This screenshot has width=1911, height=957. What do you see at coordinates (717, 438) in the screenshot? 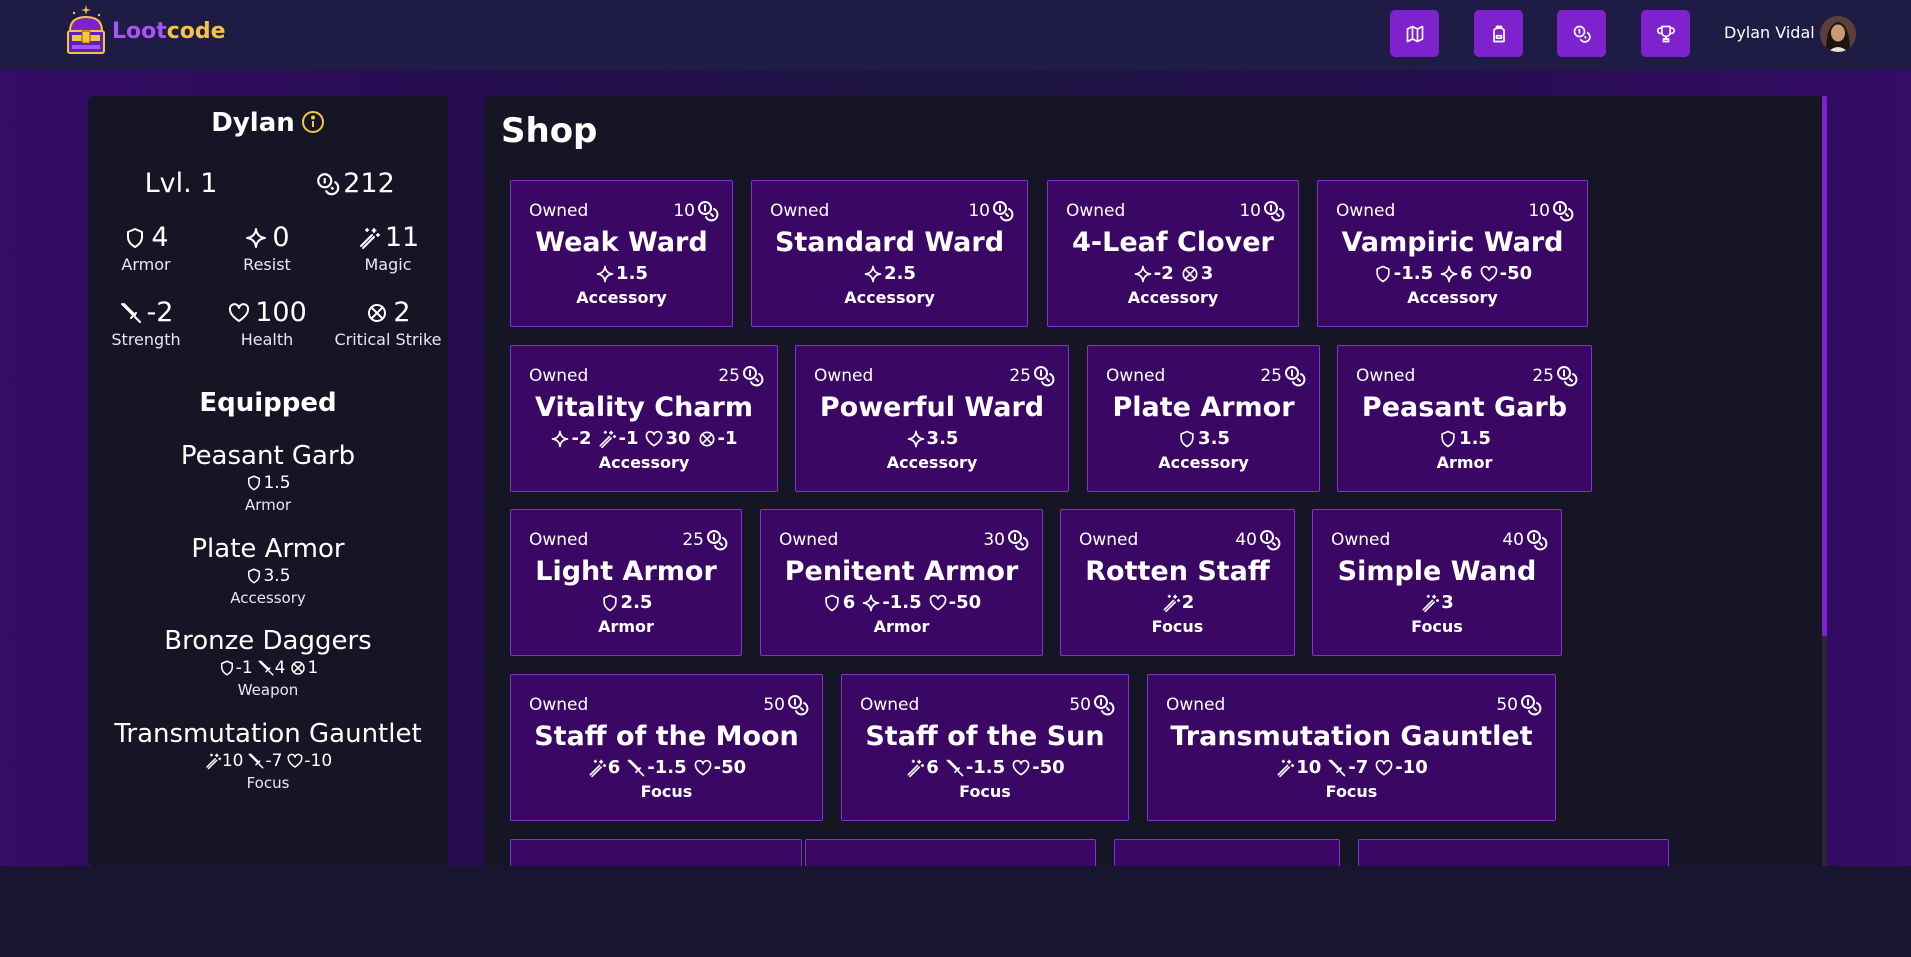
I see `item-stat: -1` at bounding box center [717, 438].